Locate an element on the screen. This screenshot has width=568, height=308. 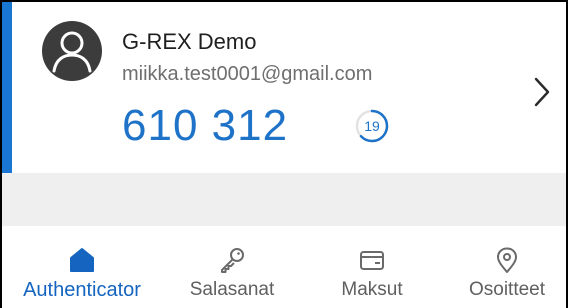
nav-label-maksut: Maksut is located at coordinates (372, 289).